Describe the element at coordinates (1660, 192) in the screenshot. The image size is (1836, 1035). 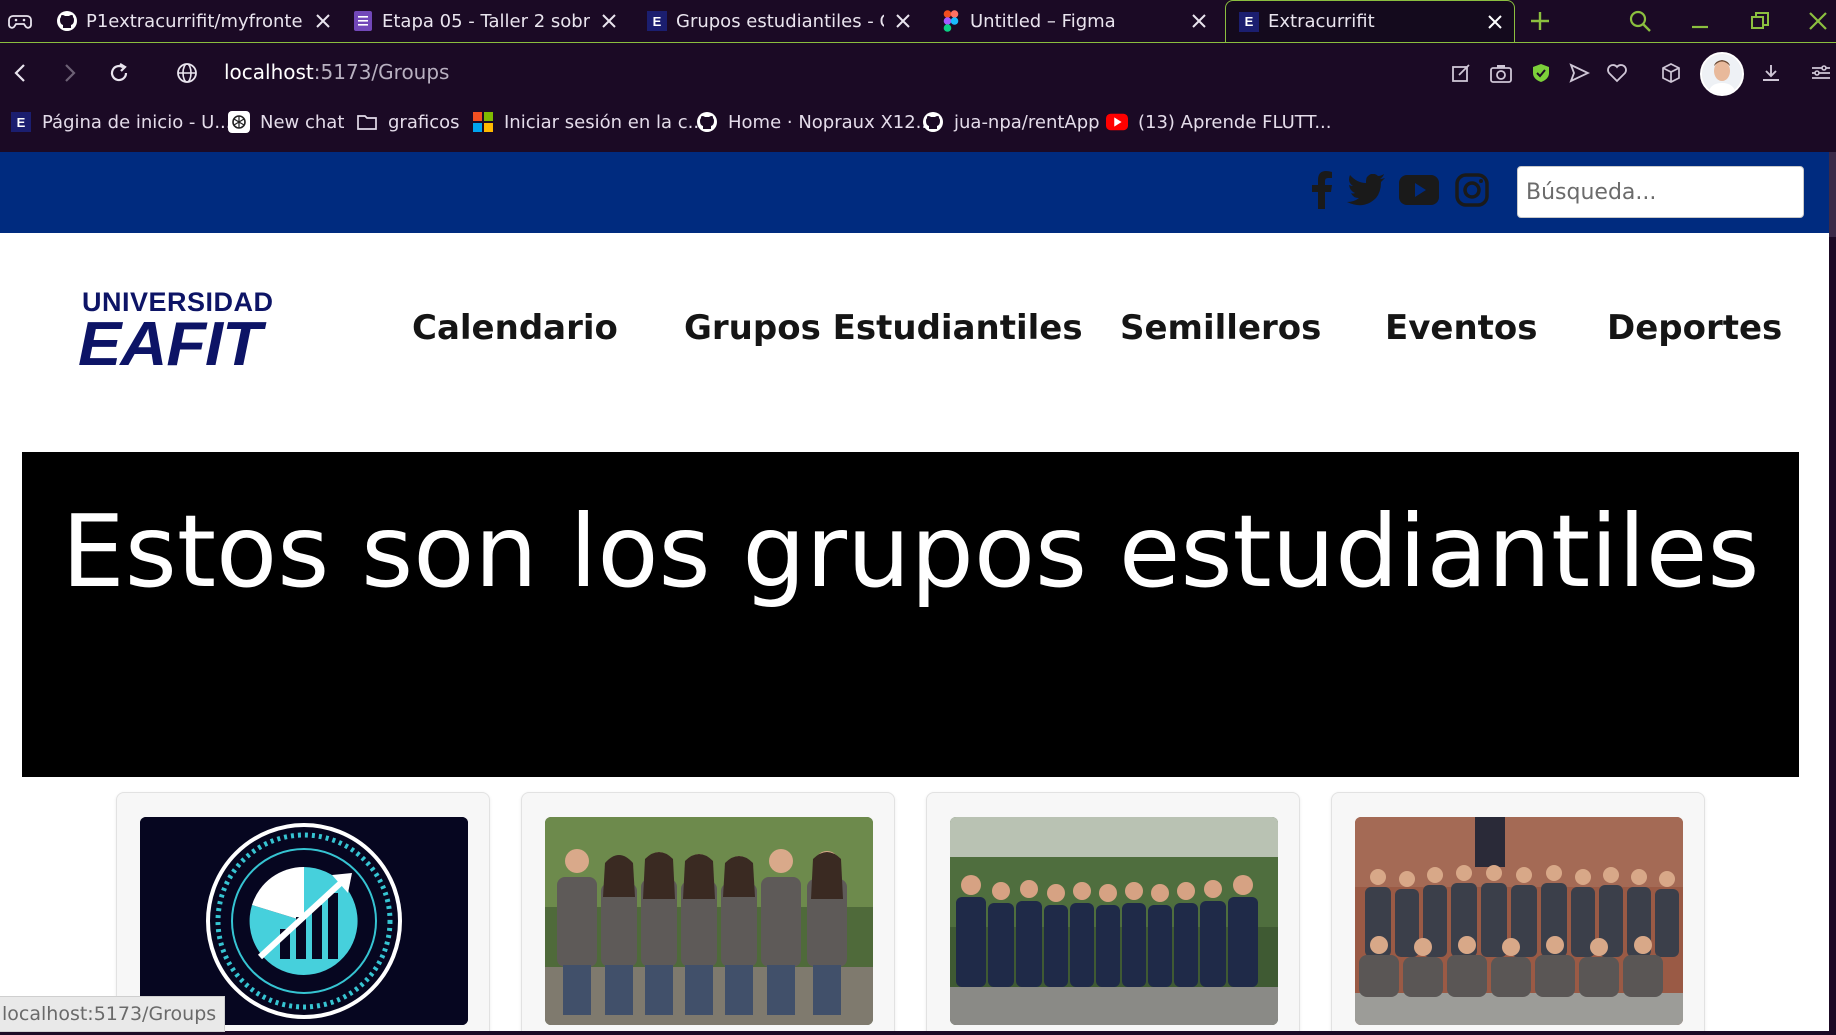
I see `search-input` at that location.